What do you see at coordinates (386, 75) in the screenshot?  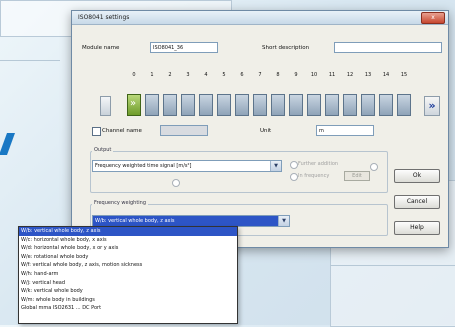 I see `channel-number: 14` at bounding box center [386, 75].